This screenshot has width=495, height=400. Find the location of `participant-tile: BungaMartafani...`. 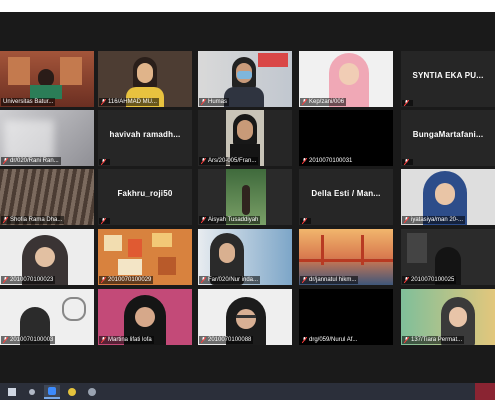

participant-tile: BungaMartafani... is located at coordinates (448, 138).